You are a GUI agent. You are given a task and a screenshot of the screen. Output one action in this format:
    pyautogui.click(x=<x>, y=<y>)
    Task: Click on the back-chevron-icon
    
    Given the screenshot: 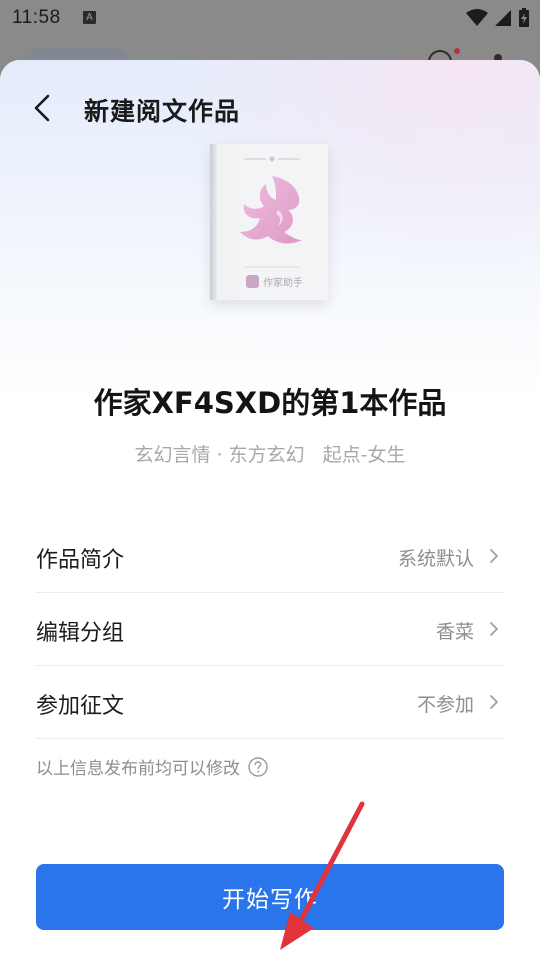 What is the action you would take?
    pyautogui.click(x=42, y=108)
    